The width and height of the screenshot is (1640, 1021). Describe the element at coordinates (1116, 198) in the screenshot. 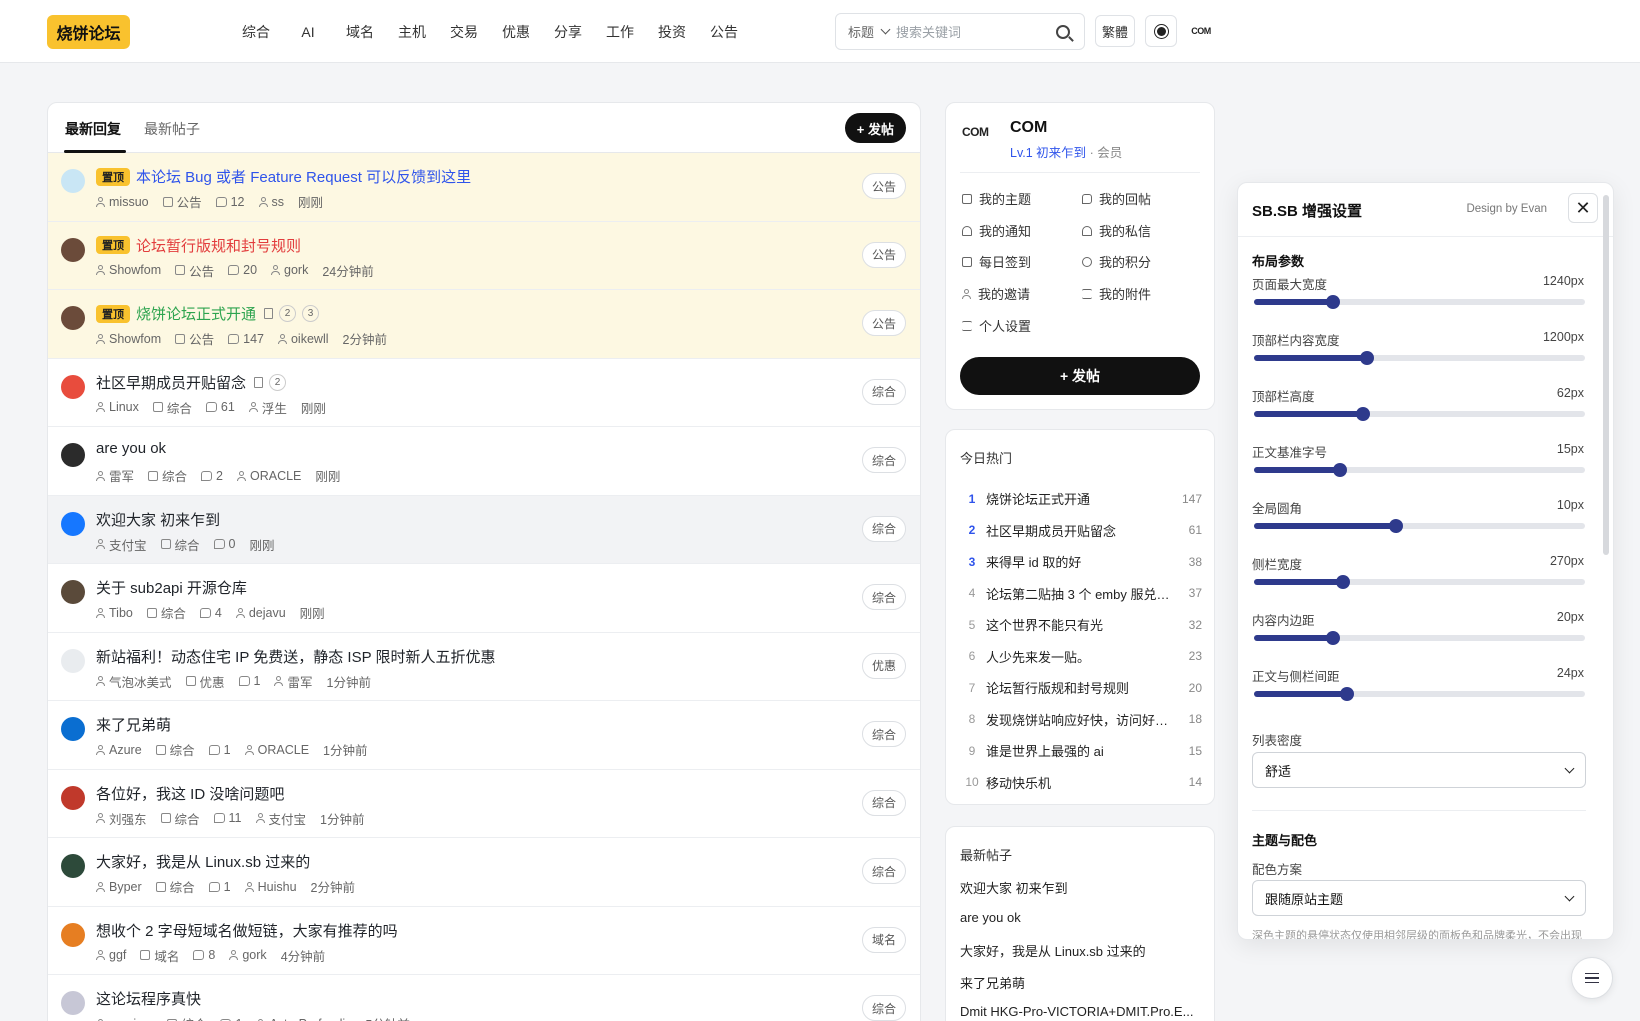

I see `menu-my-replies: 我的回帖` at that location.